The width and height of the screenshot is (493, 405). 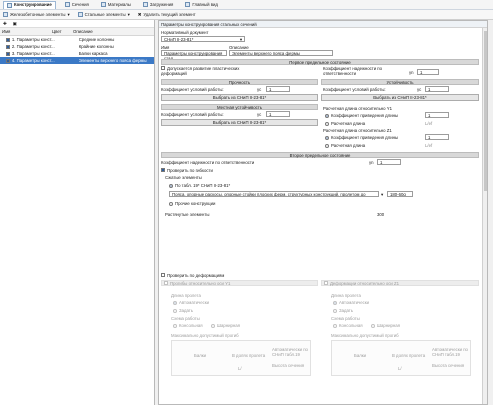 I want to click on tensile-label: Растянутые элементы, so click(x=187, y=214).